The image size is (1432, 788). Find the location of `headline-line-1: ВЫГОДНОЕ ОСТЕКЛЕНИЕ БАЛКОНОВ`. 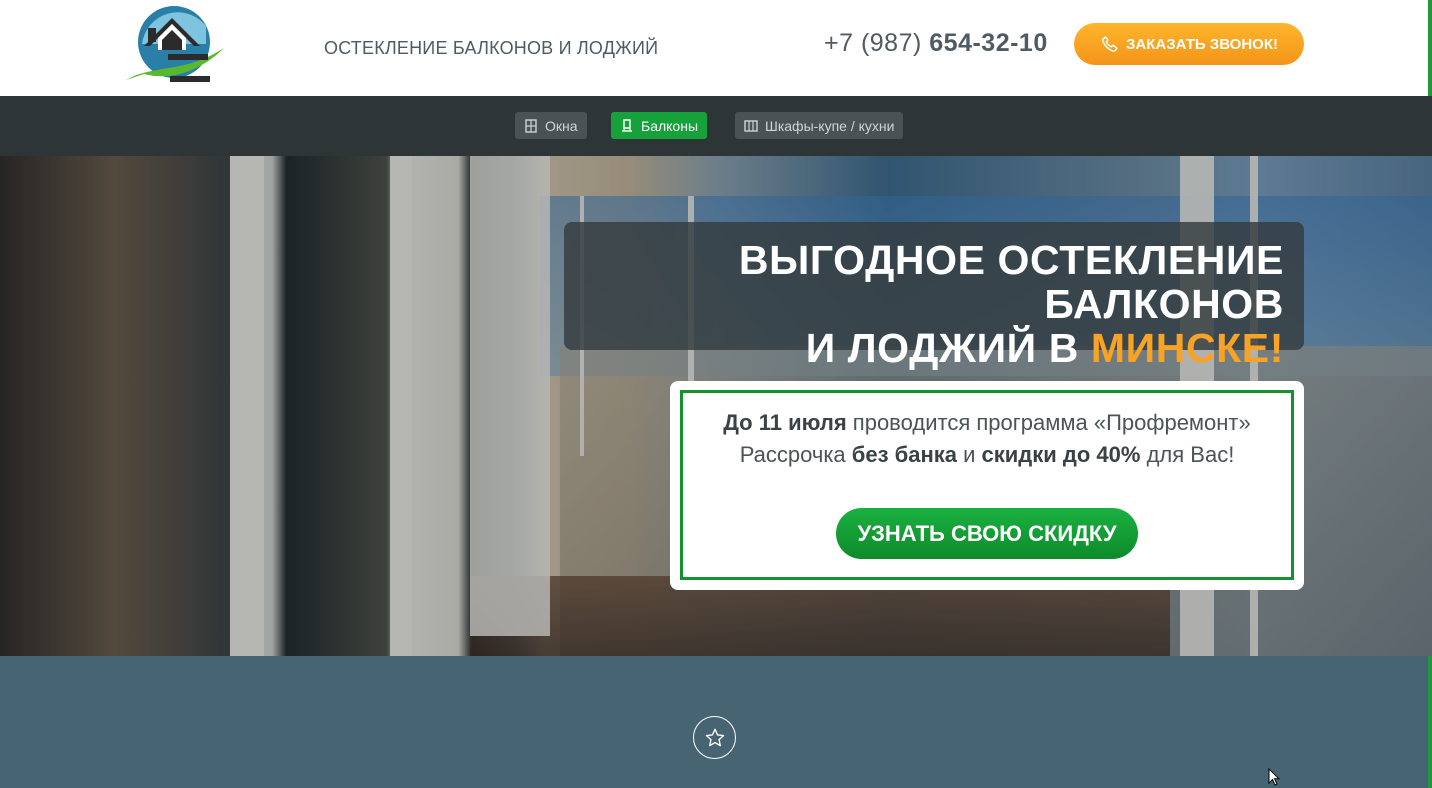

headline-line-1: ВЫГОДНОЕ ОСТЕКЛЕНИЕ БАЛКОНОВ is located at coordinates (1011, 282).